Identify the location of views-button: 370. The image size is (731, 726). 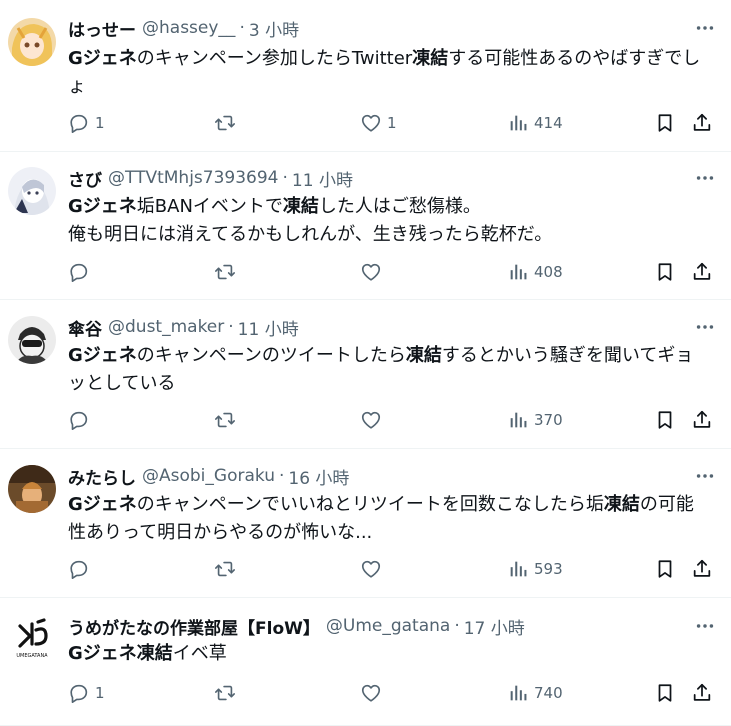
(535, 420).